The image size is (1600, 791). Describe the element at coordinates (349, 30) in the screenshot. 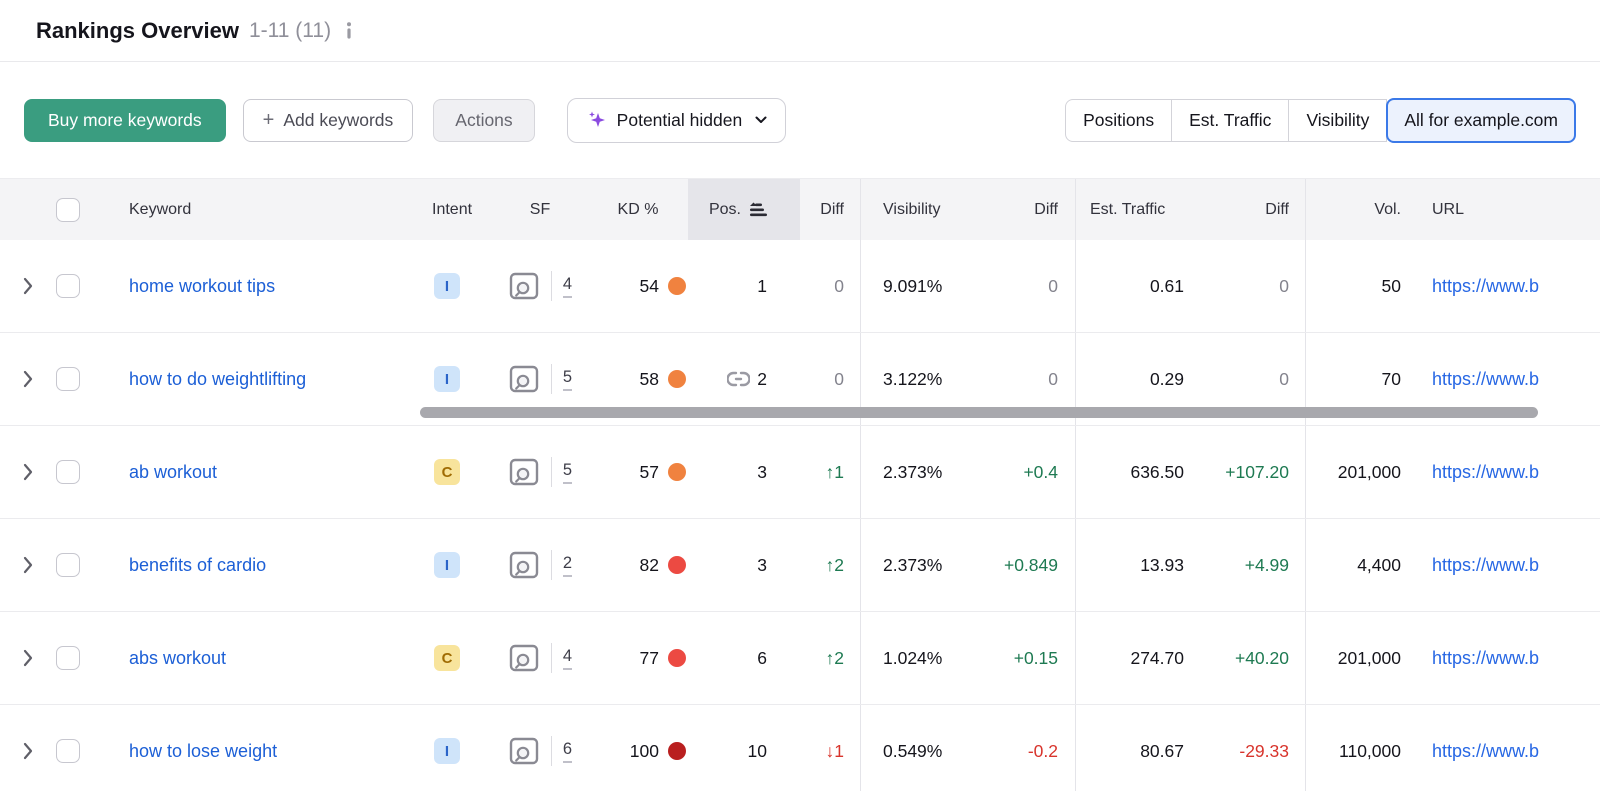

I see `info-icon` at that location.